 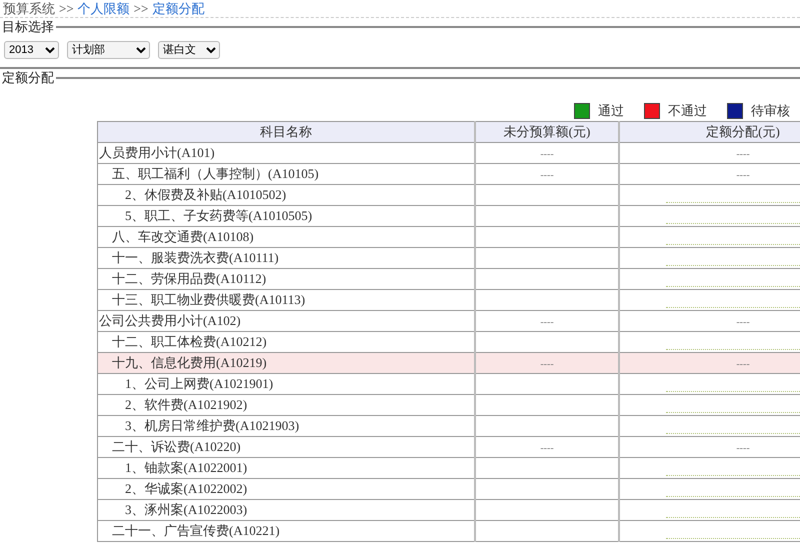 I want to click on status-label: 不通过, so click(x=687, y=111).